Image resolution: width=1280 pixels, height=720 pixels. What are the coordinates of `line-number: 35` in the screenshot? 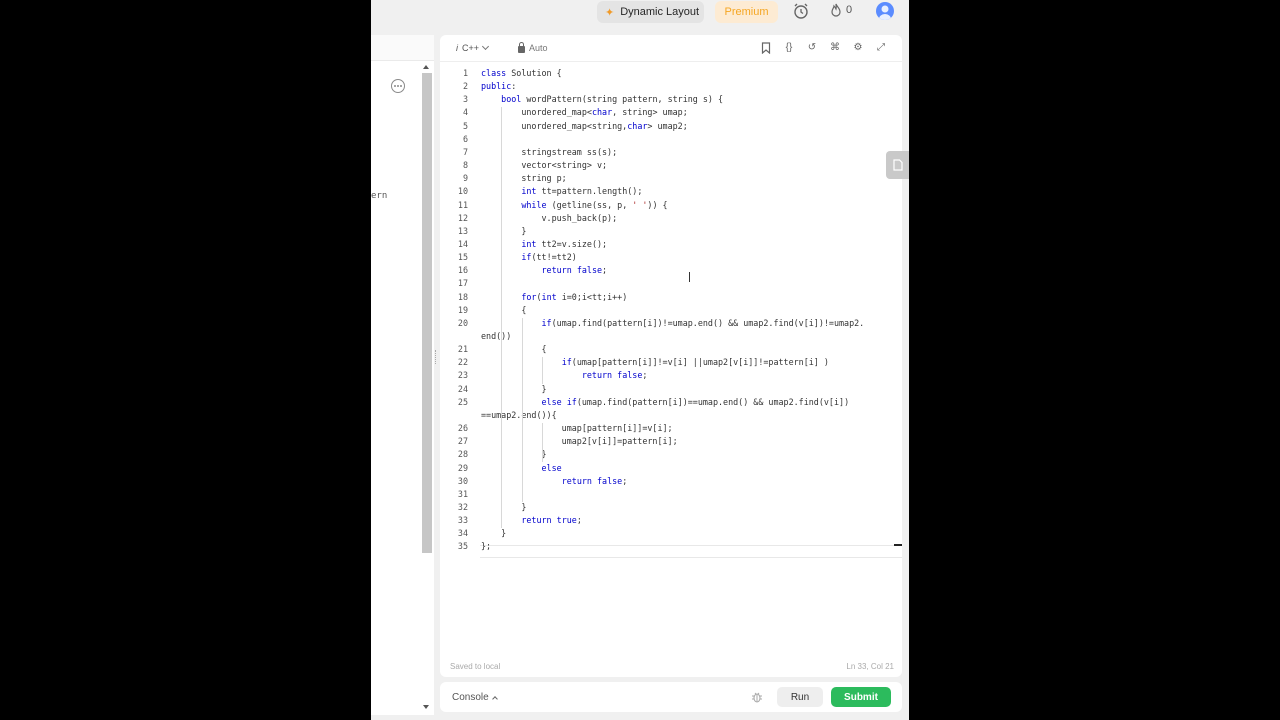 It's located at (462, 546).